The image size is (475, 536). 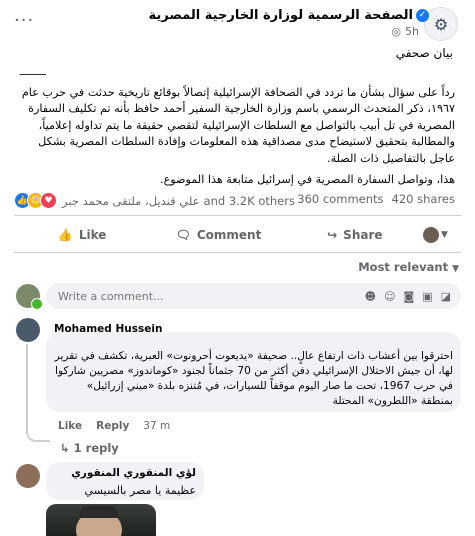 What do you see at coordinates (65, 448) in the screenshot?
I see `reply-arrow-icon: ↳` at bounding box center [65, 448].